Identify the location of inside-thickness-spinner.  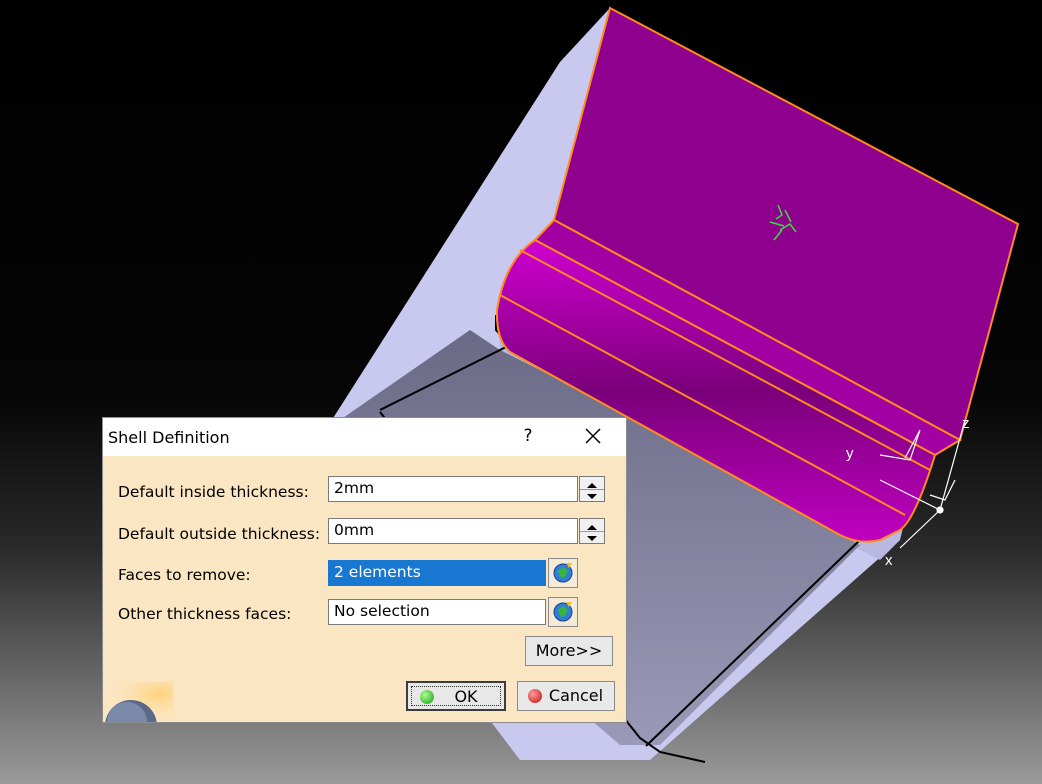
(592, 489).